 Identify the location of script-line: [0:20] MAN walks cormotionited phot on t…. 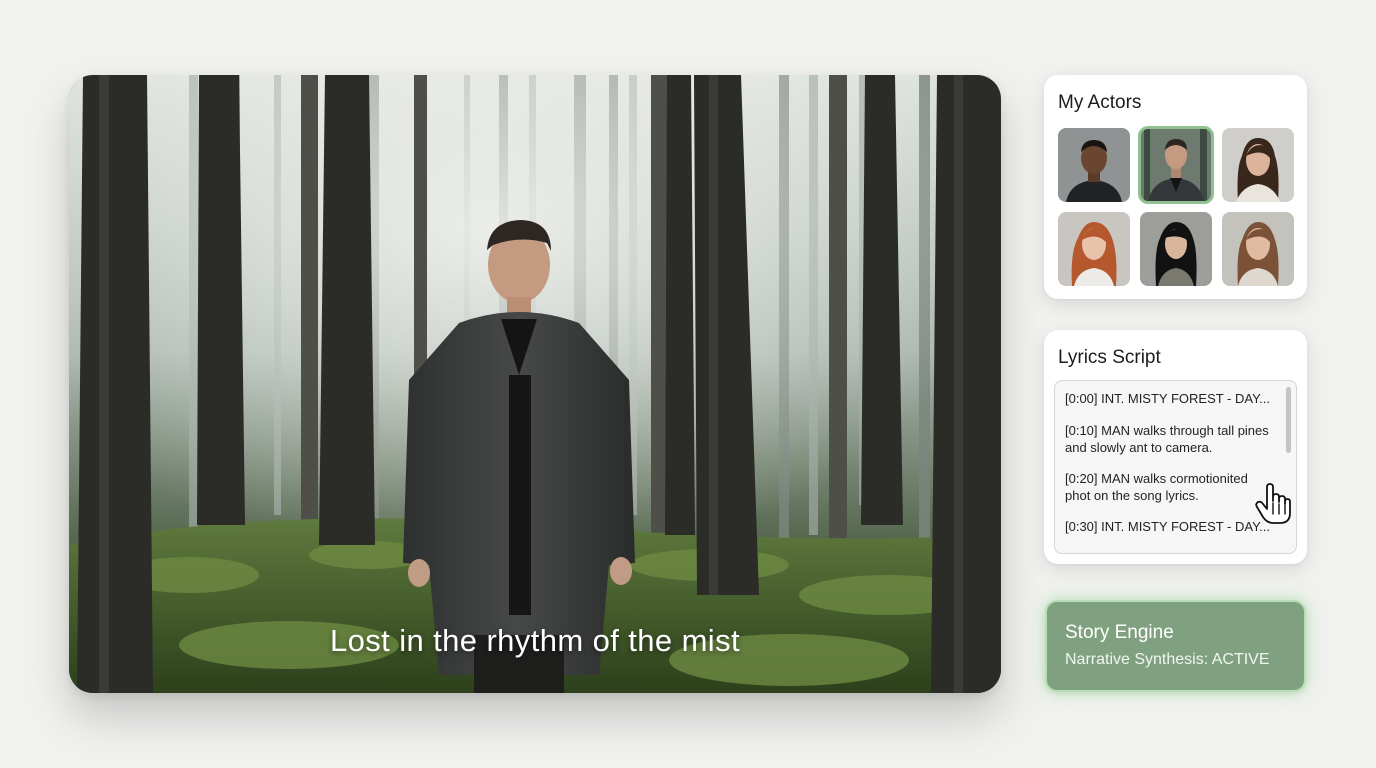
(1170, 487).